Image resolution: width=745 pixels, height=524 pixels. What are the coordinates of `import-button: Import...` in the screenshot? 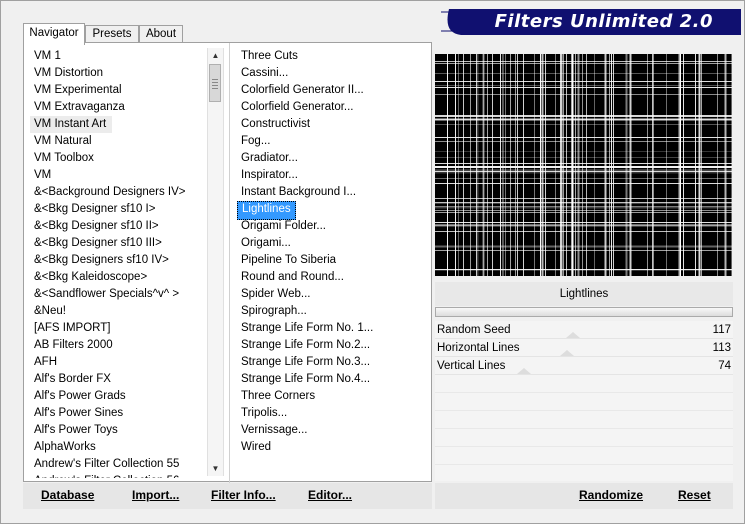 It's located at (155, 495).